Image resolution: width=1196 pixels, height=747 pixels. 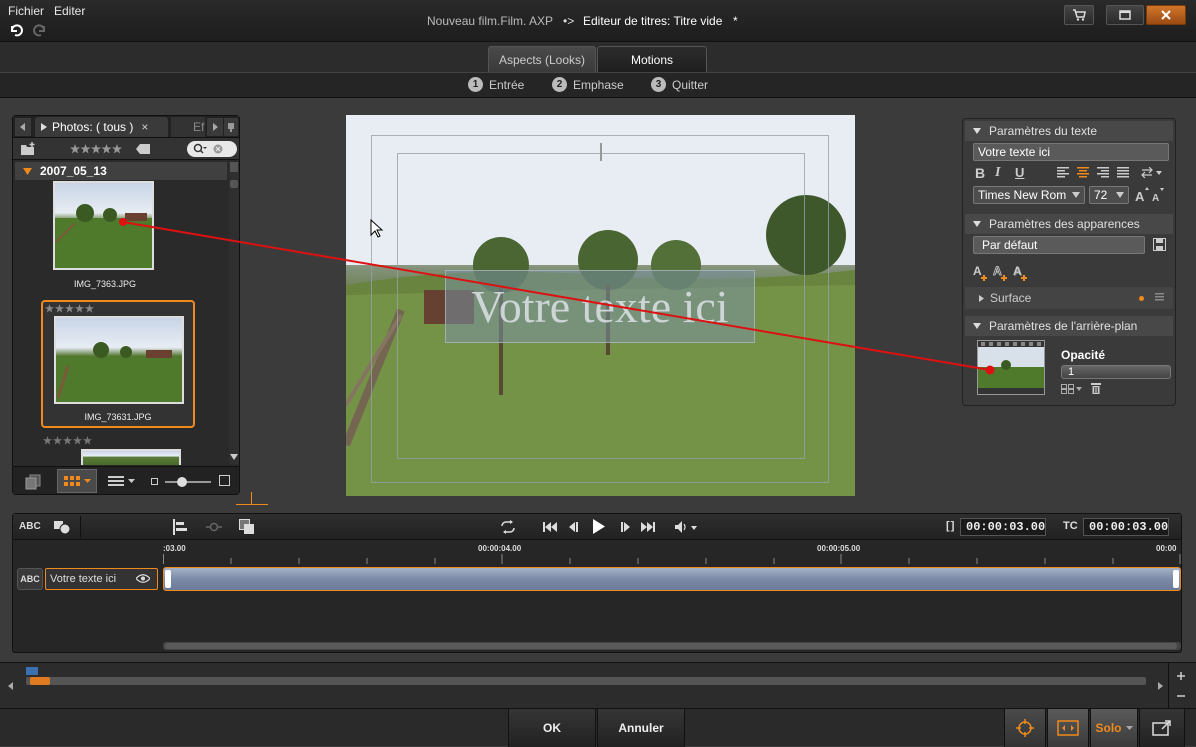 I want to click on add-face-icon: A, so click(x=981, y=272).